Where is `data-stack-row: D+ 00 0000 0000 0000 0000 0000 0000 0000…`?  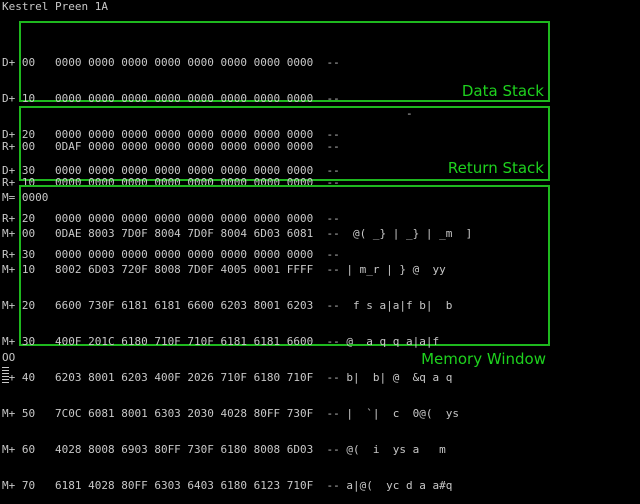 data-stack-row: D+ 00 0000 0000 0000 0000 0000 0000 0000… is located at coordinates (171, 62).